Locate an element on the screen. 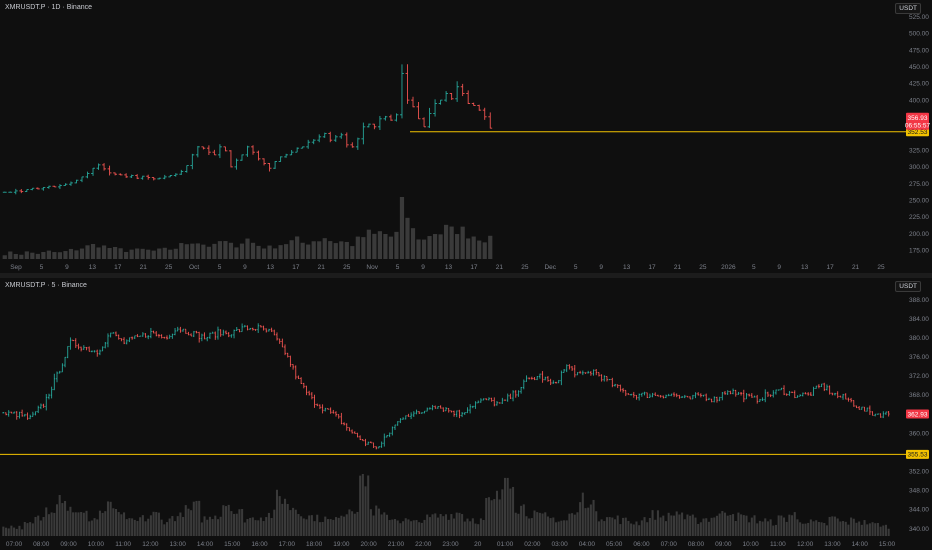 The image size is (932, 550). x-axis-tick-label: 05:00 is located at coordinates (614, 544).